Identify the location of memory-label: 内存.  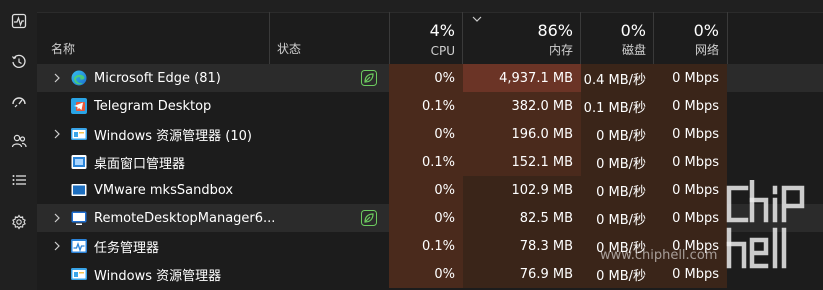
(560, 50).